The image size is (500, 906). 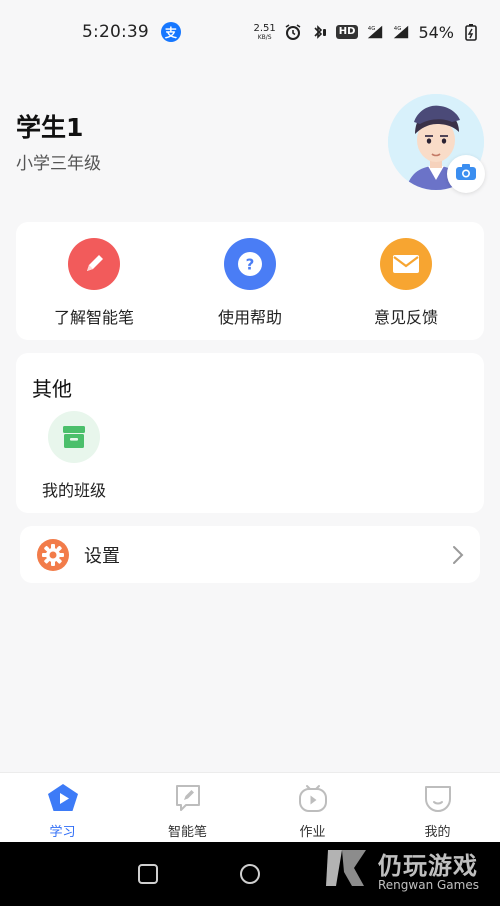 I want to click on play-pentagon-icon, so click(x=63, y=798).